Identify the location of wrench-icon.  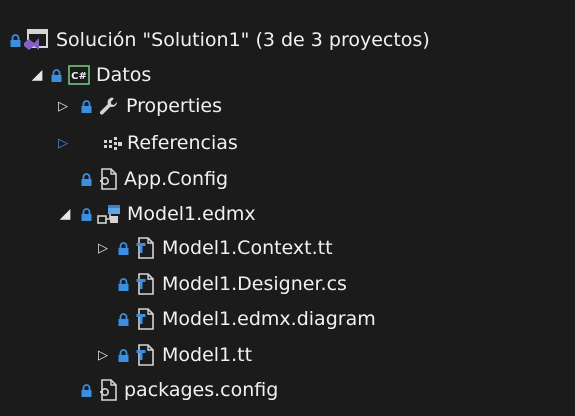
(109, 106).